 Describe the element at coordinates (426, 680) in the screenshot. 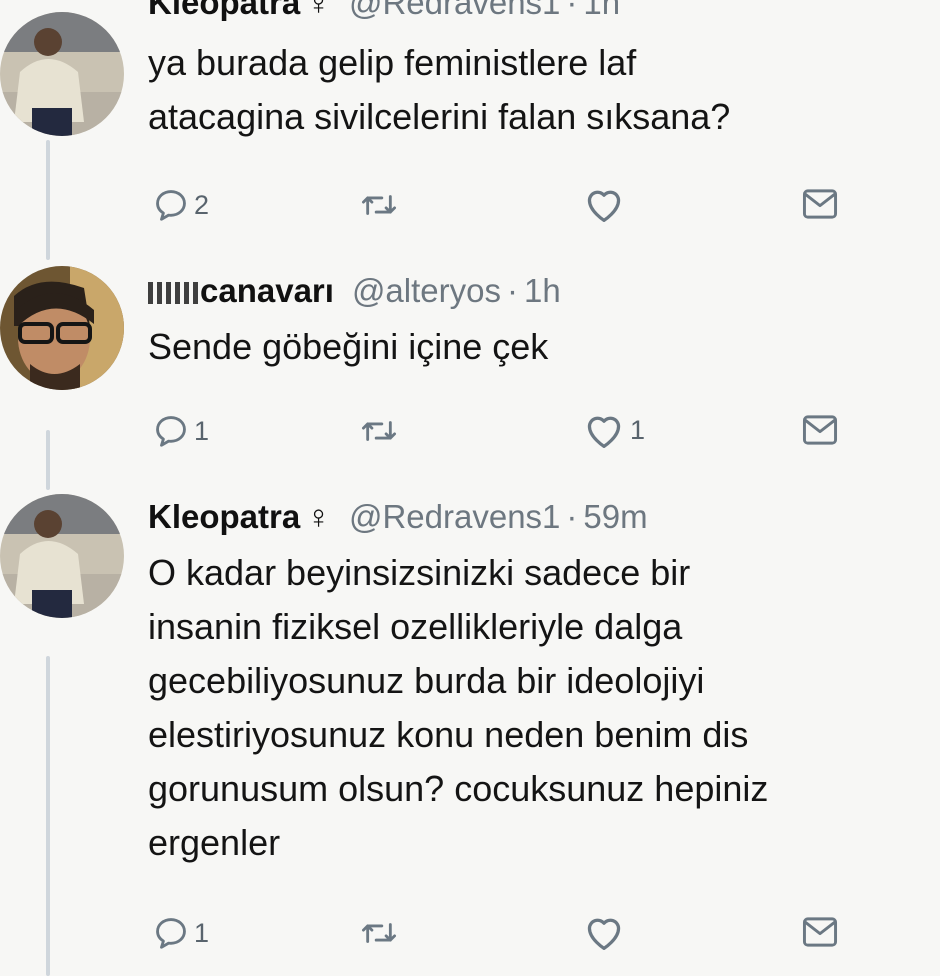

I see `tweet-text-line: gecebiliyosunuz burda bir ideolojiyi` at that location.